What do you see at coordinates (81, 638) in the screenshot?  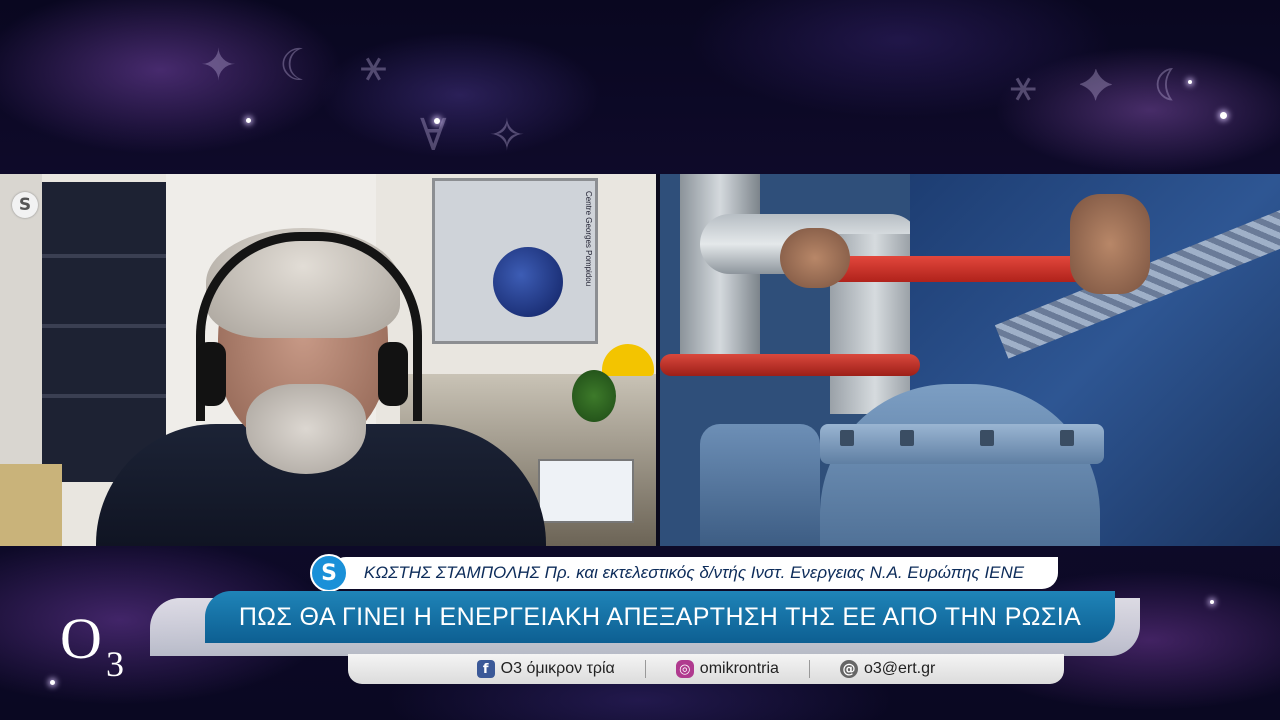 I see `logo-letter: O` at bounding box center [81, 638].